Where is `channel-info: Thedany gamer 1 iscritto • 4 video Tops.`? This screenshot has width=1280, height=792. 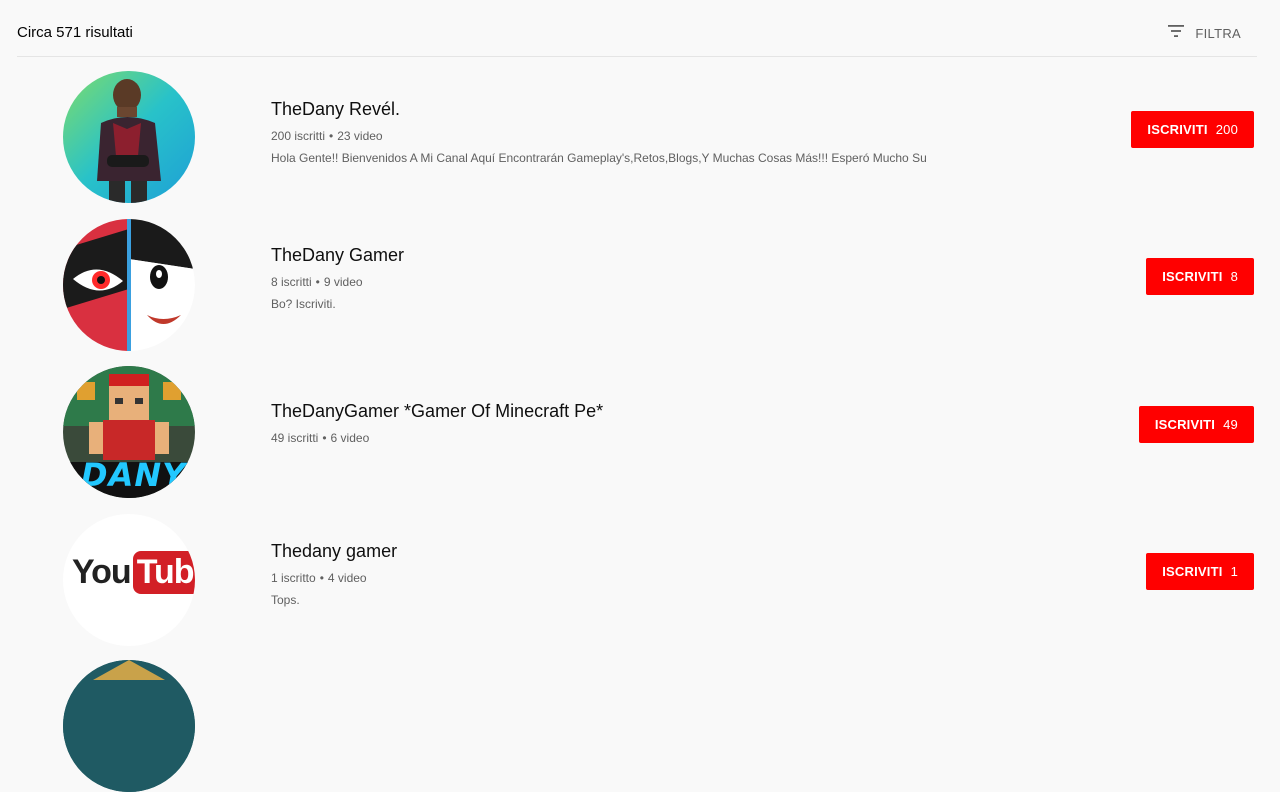
channel-info: Thedany gamer 1 iscritto • 4 video Tops. is located at coordinates (334, 574).